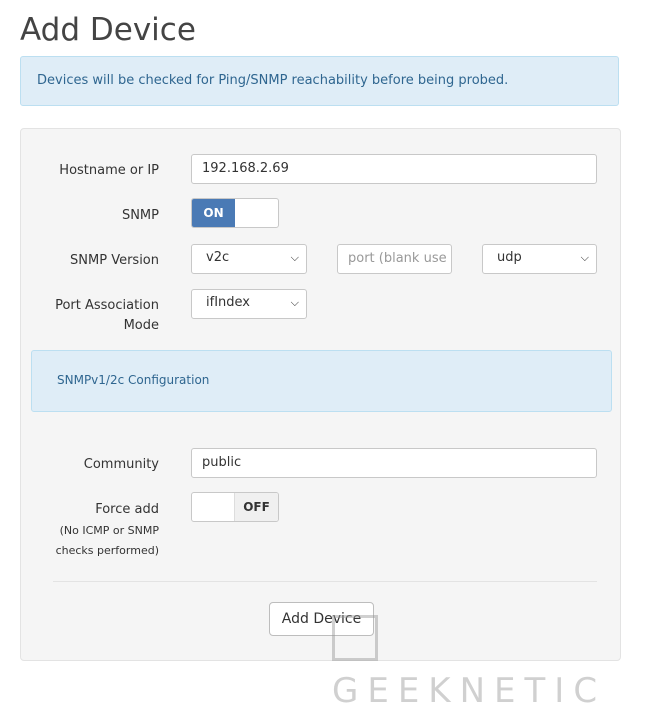  Describe the element at coordinates (218, 257) in the screenshot. I see `snmp-version-value: v2c` at that location.